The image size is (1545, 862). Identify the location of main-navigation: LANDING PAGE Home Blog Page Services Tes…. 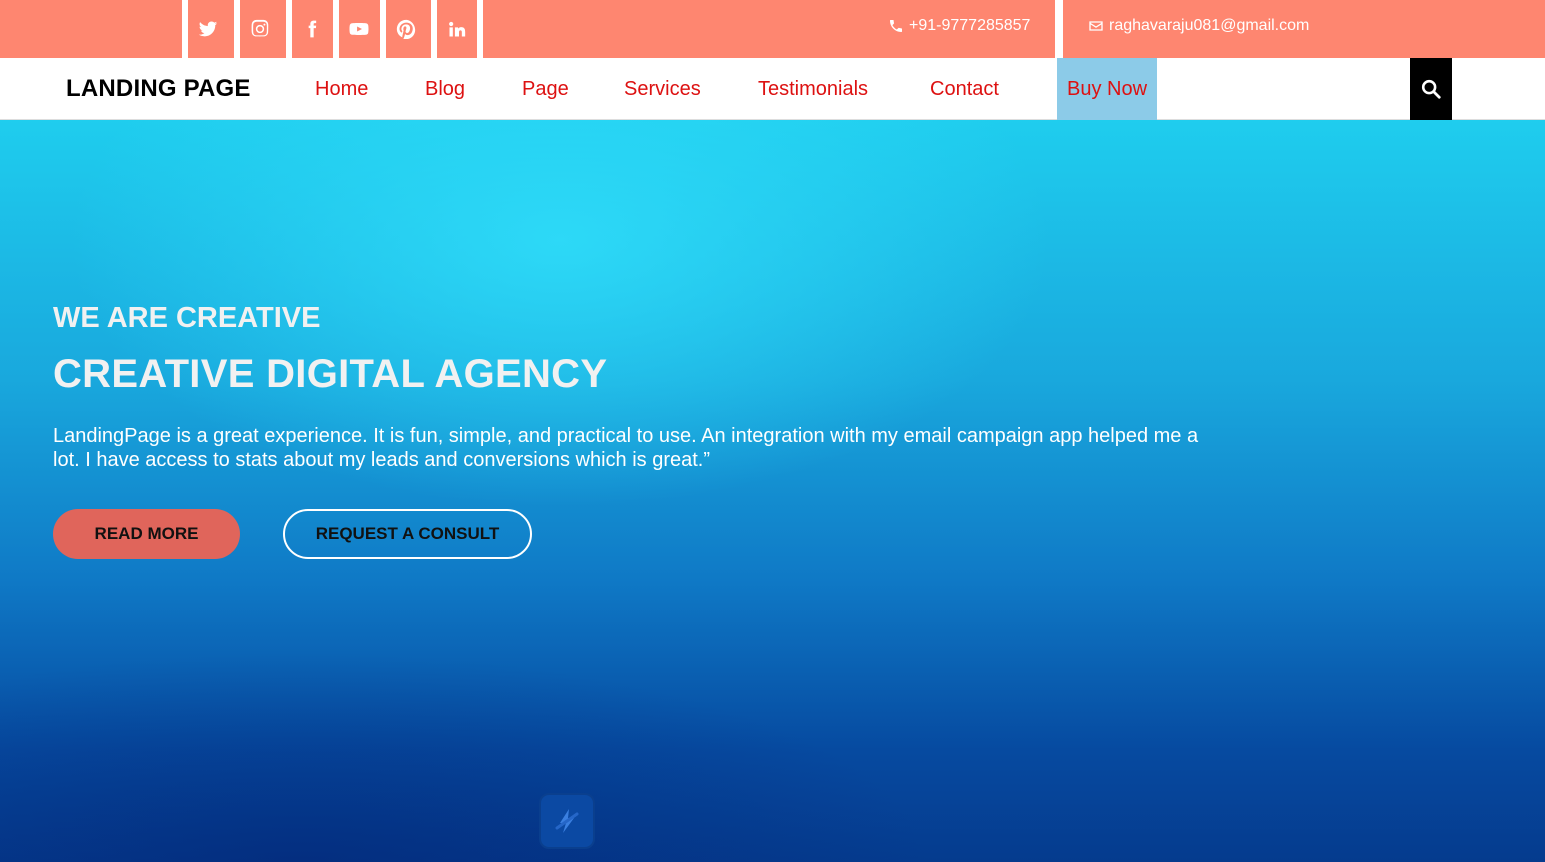
(772, 89).